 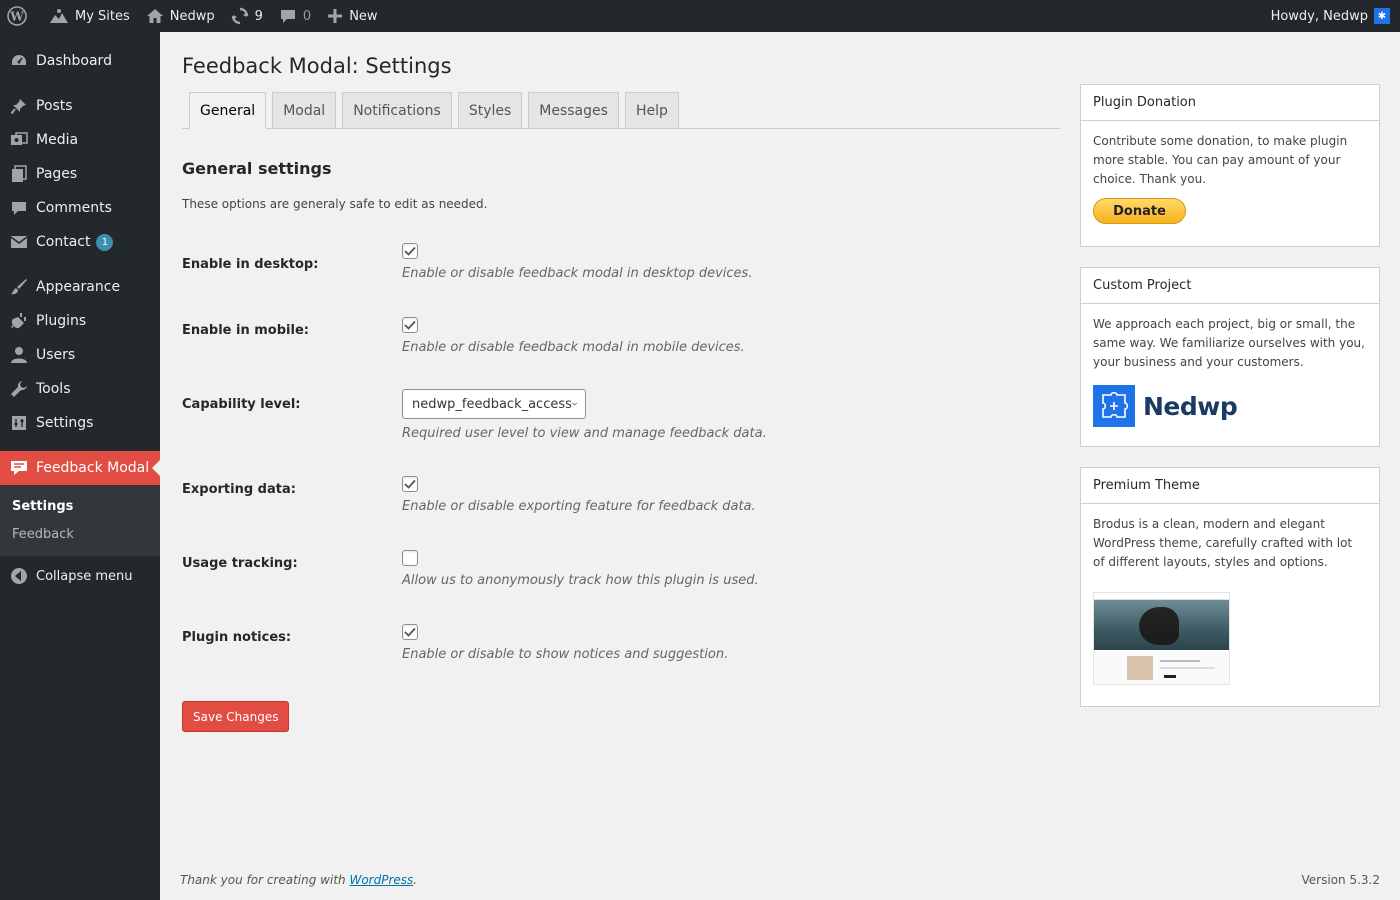 What do you see at coordinates (80, 506) in the screenshot?
I see `submenu-item-settings: Settings` at bounding box center [80, 506].